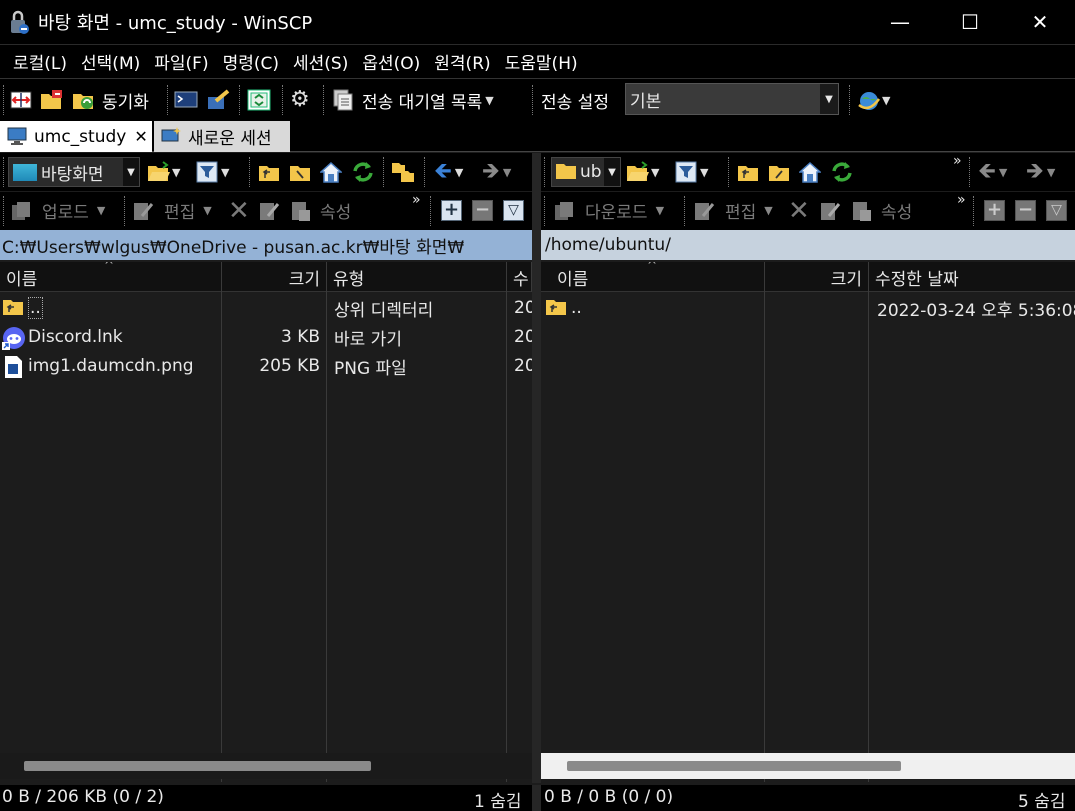  I want to click on menu-mark: 선택(M), so click(110, 61).